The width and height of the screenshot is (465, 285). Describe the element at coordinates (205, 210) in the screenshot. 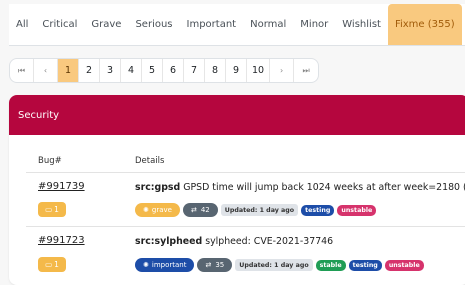

I see `merged-count: 42` at that location.